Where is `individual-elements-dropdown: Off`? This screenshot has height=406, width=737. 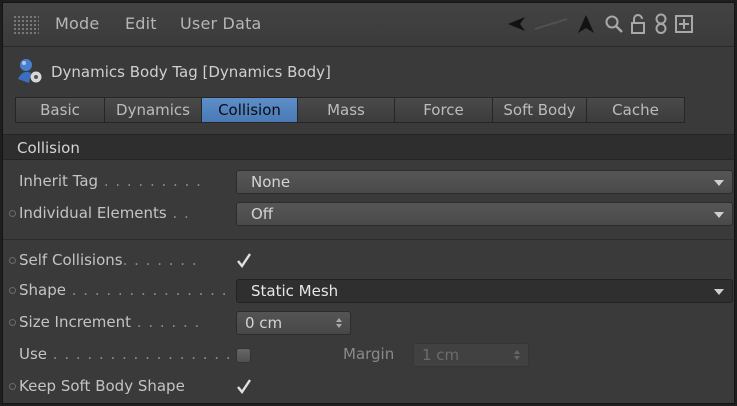
individual-elements-dropdown: Off is located at coordinates (484, 214).